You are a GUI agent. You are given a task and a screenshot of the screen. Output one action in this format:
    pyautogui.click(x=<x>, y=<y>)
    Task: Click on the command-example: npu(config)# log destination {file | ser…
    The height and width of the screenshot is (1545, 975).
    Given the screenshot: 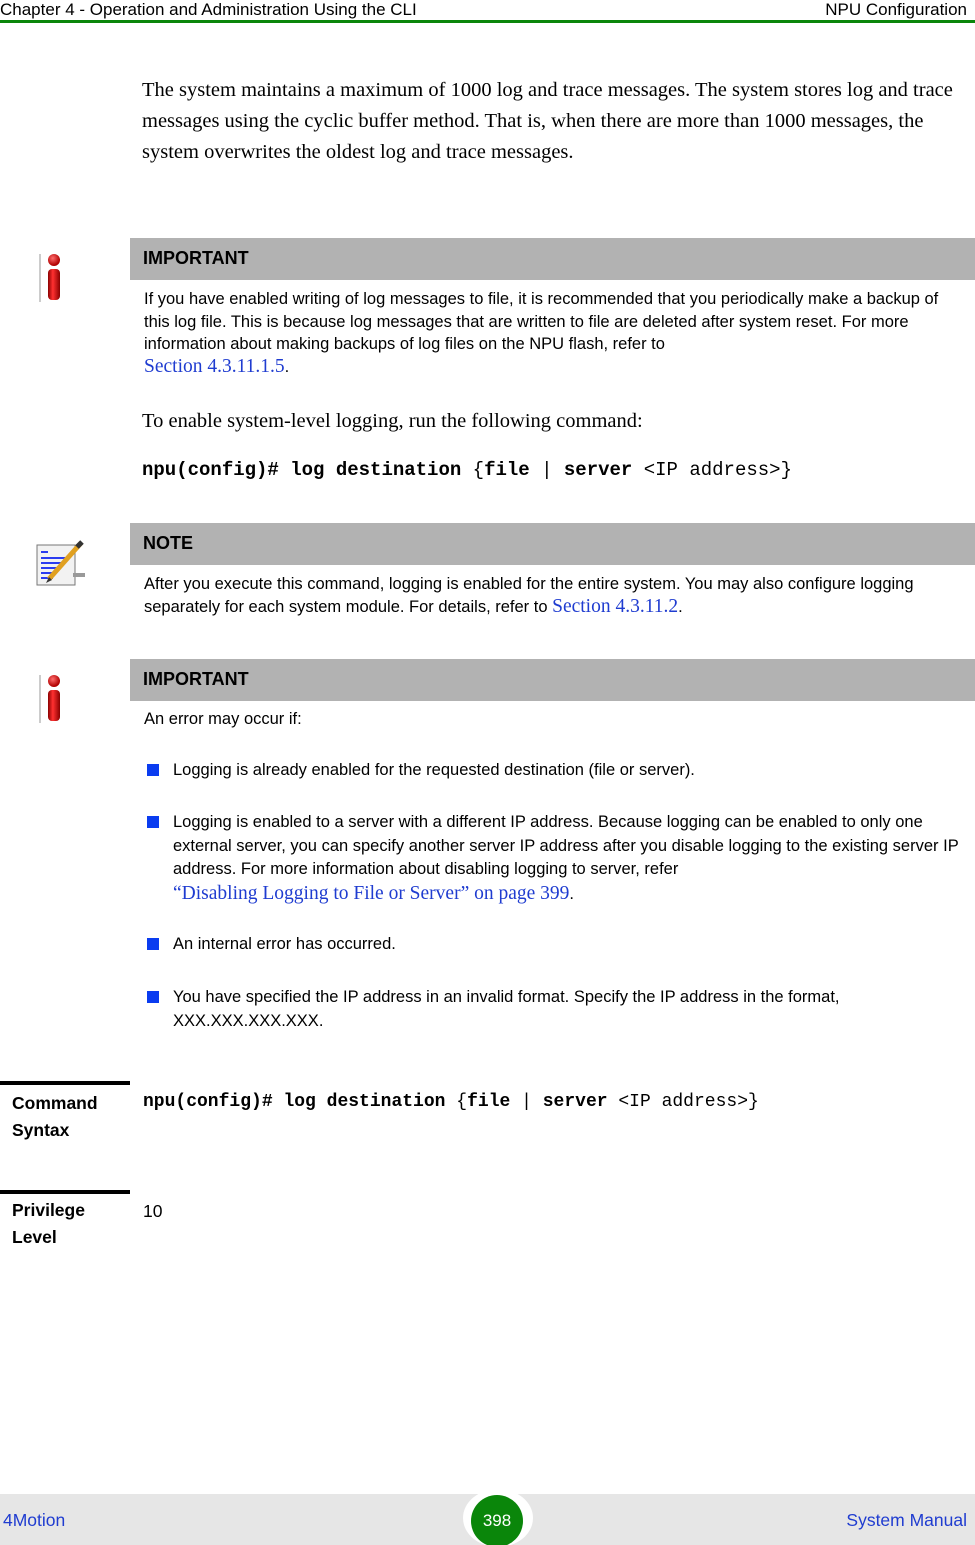 What is the action you would take?
    pyautogui.click(x=467, y=470)
    